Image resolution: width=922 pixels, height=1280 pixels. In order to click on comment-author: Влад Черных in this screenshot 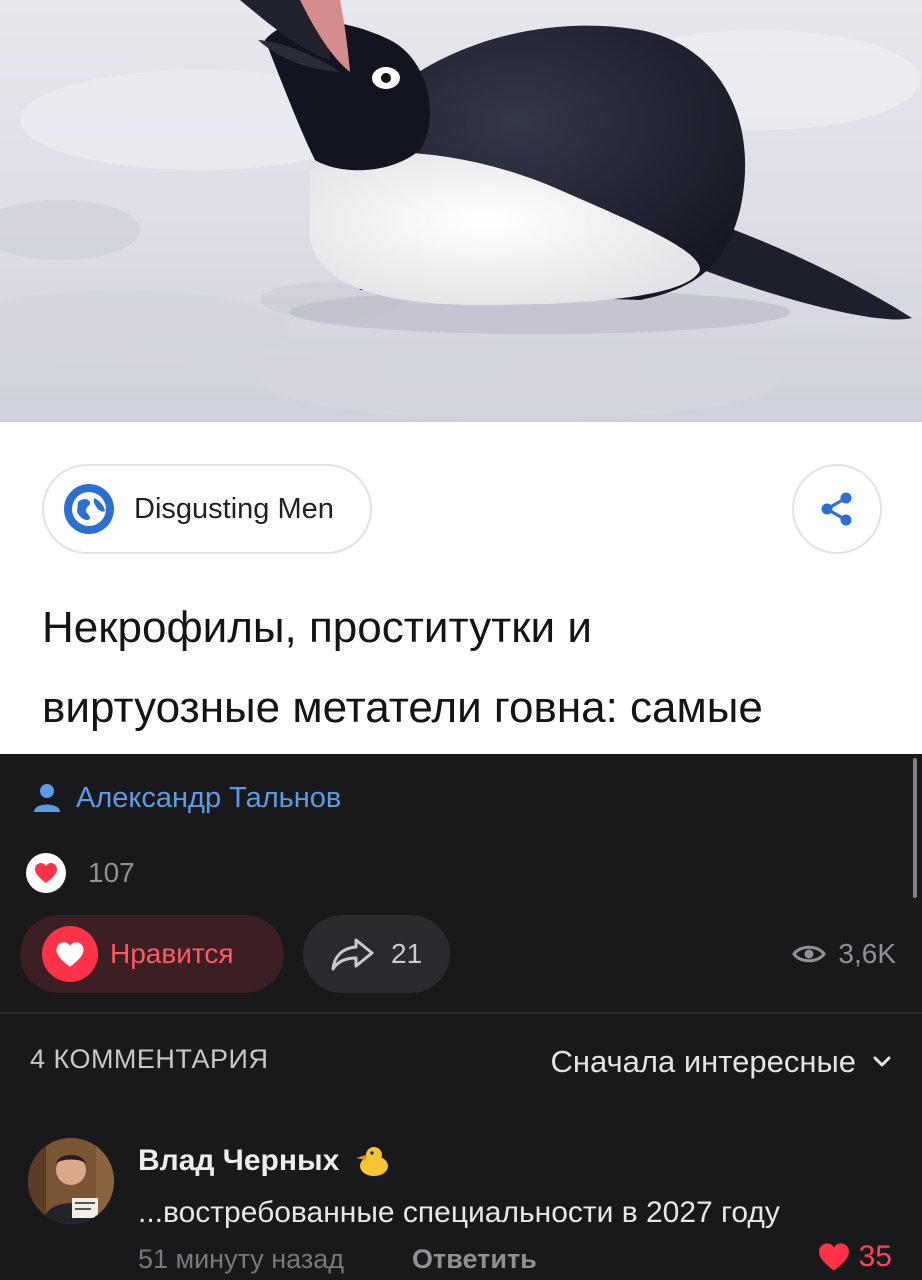, I will do `click(263, 1161)`.